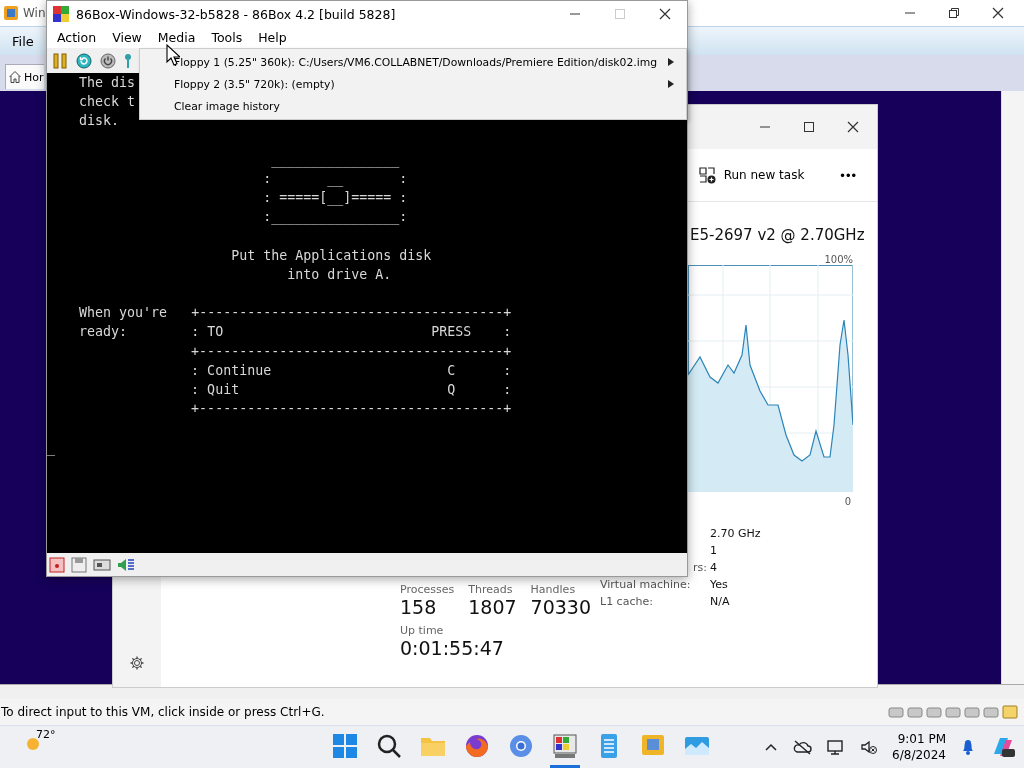 The height and width of the screenshot is (768, 1024). Describe the element at coordinates (777, 235) in the screenshot. I see `cpu-name: E5-2697 v2 @ 2.70GHz` at that location.